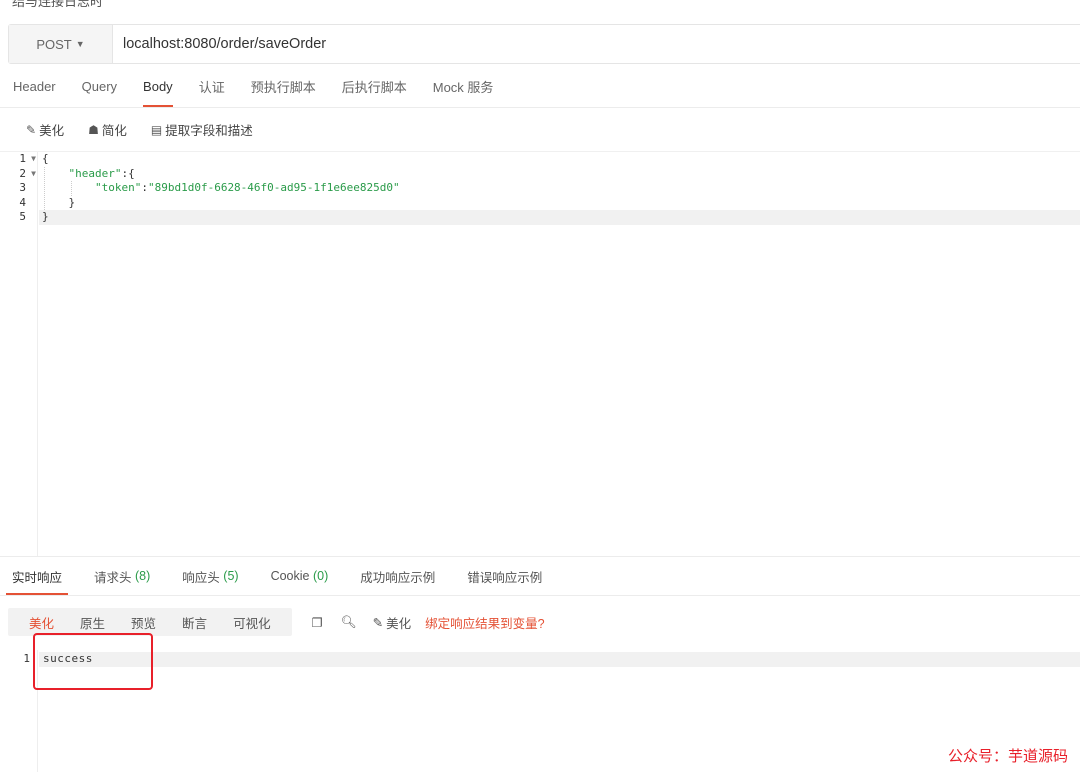  I want to click on view-preview: 预览, so click(143, 622).